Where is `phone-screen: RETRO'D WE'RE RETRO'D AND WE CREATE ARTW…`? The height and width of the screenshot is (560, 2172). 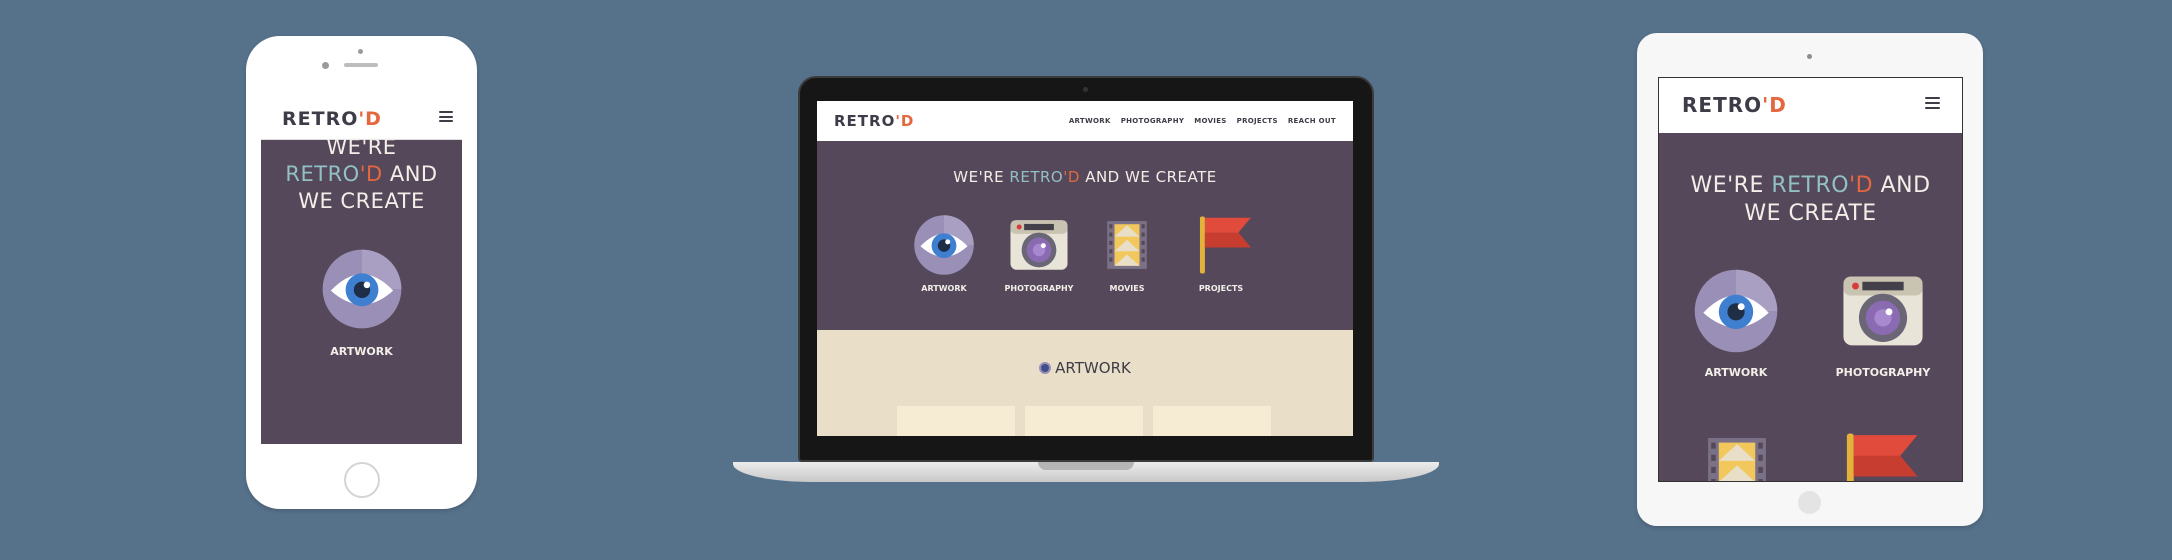
phone-screen: RETRO'D WE'RE RETRO'D AND WE CREATE ARTW… is located at coordinates (361, 269).